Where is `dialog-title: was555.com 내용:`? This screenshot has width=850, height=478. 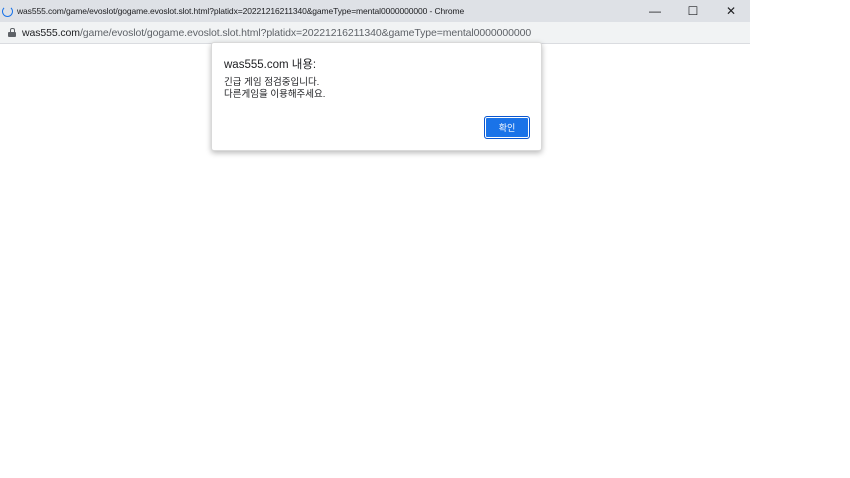 dialog-title: was555.com 내용: is located at coordinates (270, 65).